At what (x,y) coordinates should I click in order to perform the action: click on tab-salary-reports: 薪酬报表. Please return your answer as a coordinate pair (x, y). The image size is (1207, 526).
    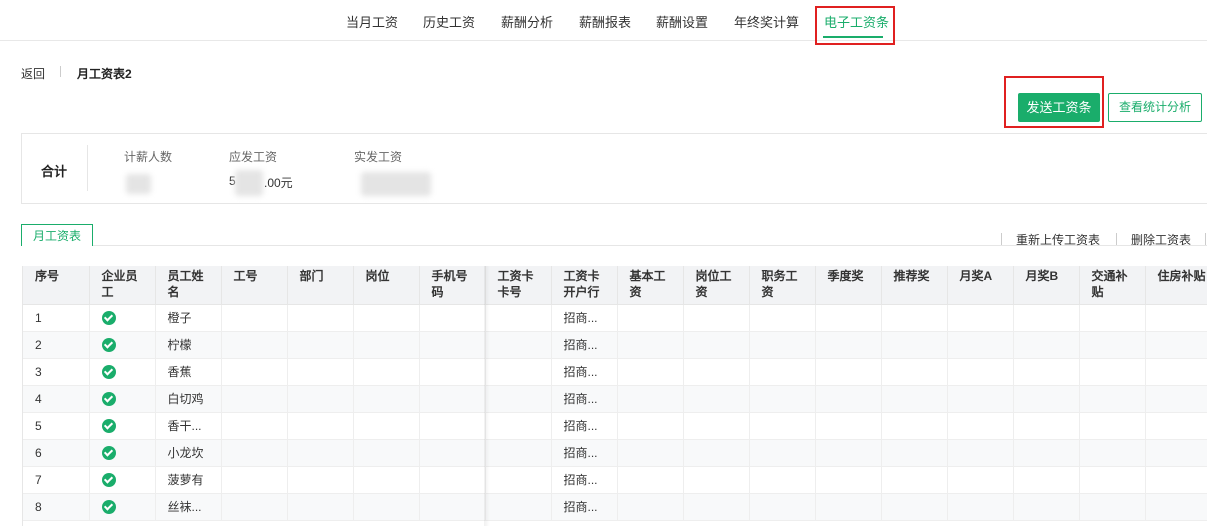
    Looking at the image, I should click on (605, 21).